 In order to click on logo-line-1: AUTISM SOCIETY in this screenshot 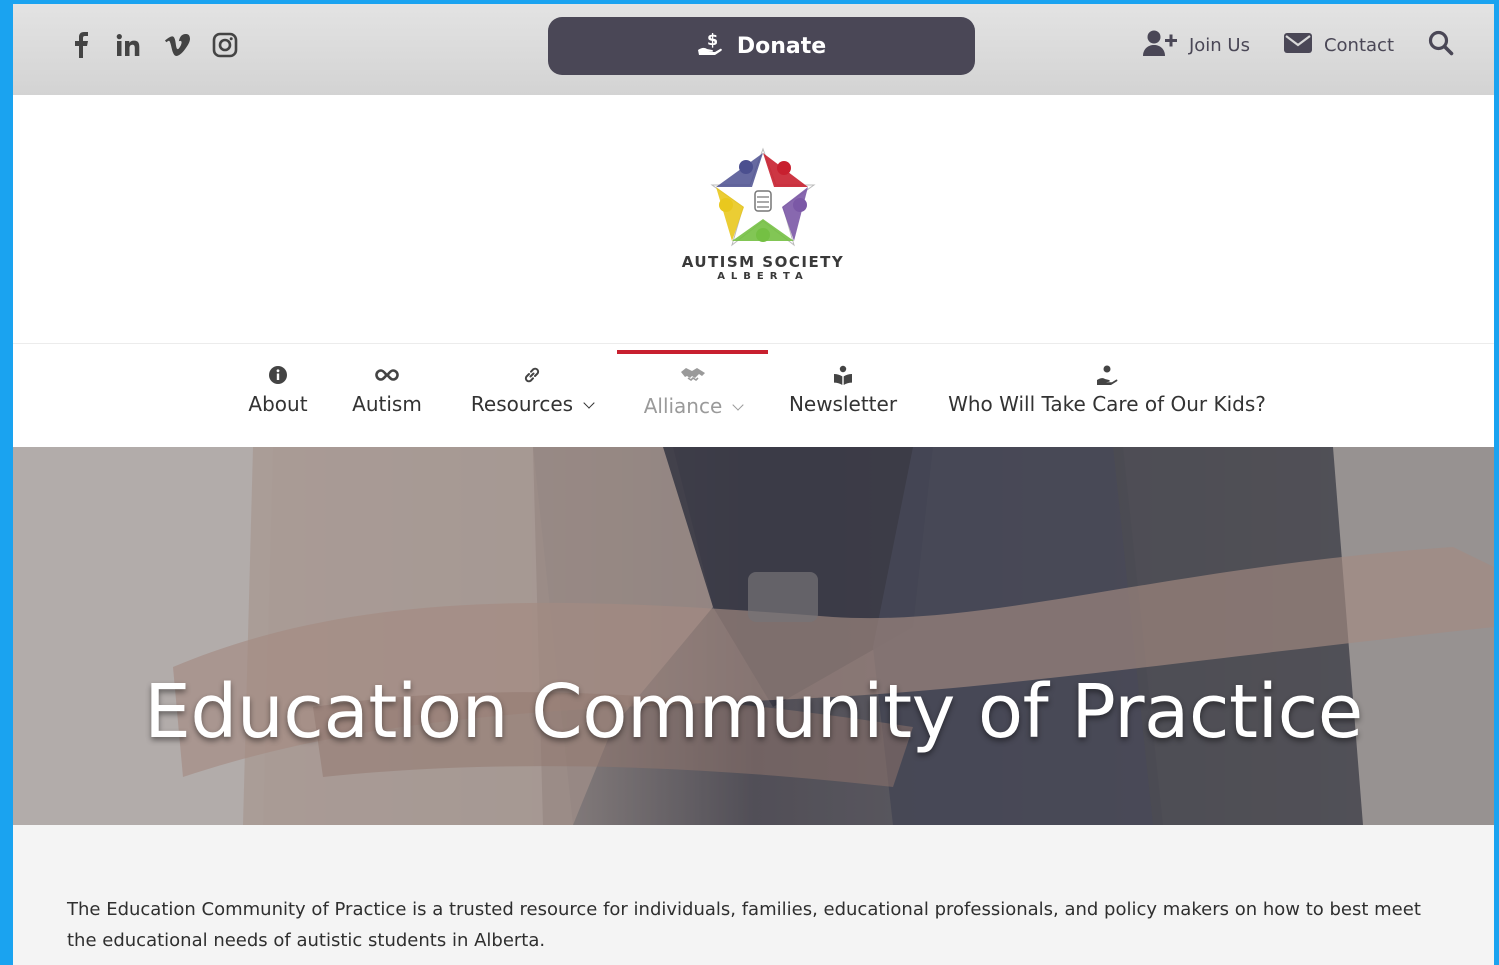, I will do `click(763, 262)`.